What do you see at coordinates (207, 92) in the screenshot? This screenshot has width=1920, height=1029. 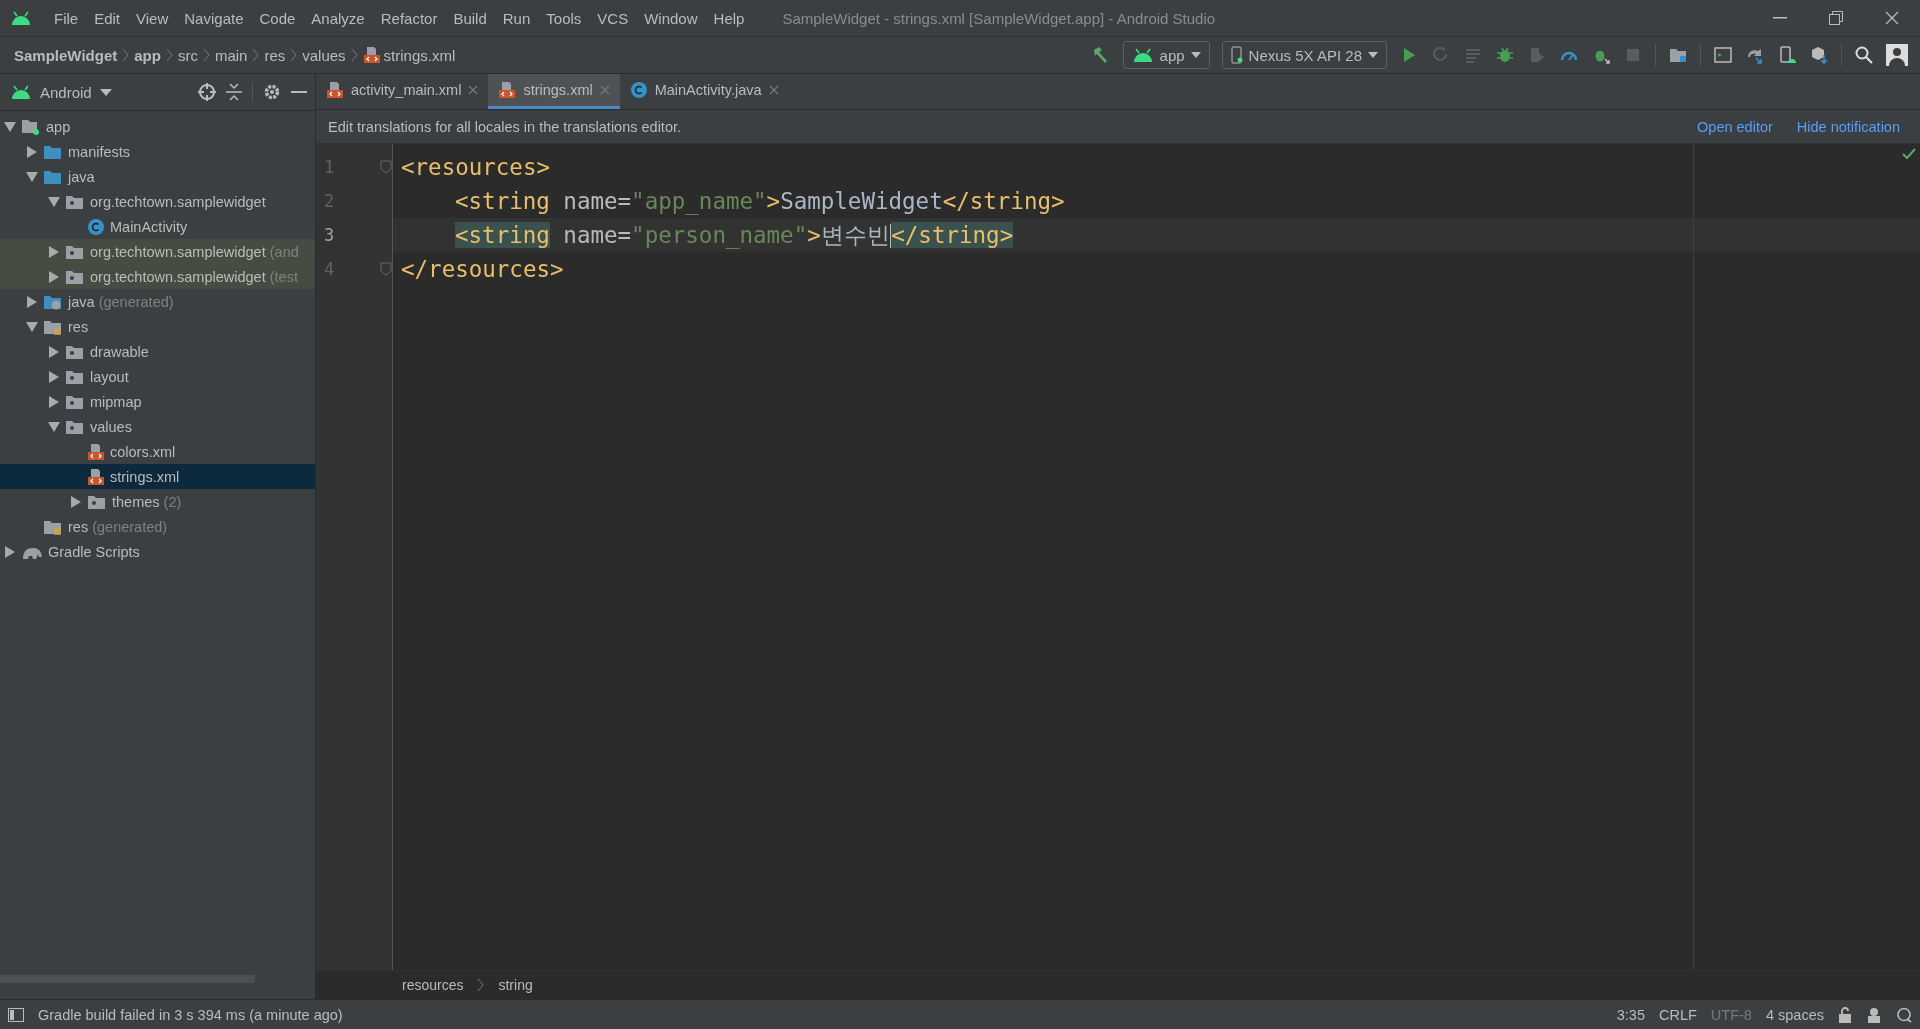 I see `target-icon` at bounding box center [207, 92].